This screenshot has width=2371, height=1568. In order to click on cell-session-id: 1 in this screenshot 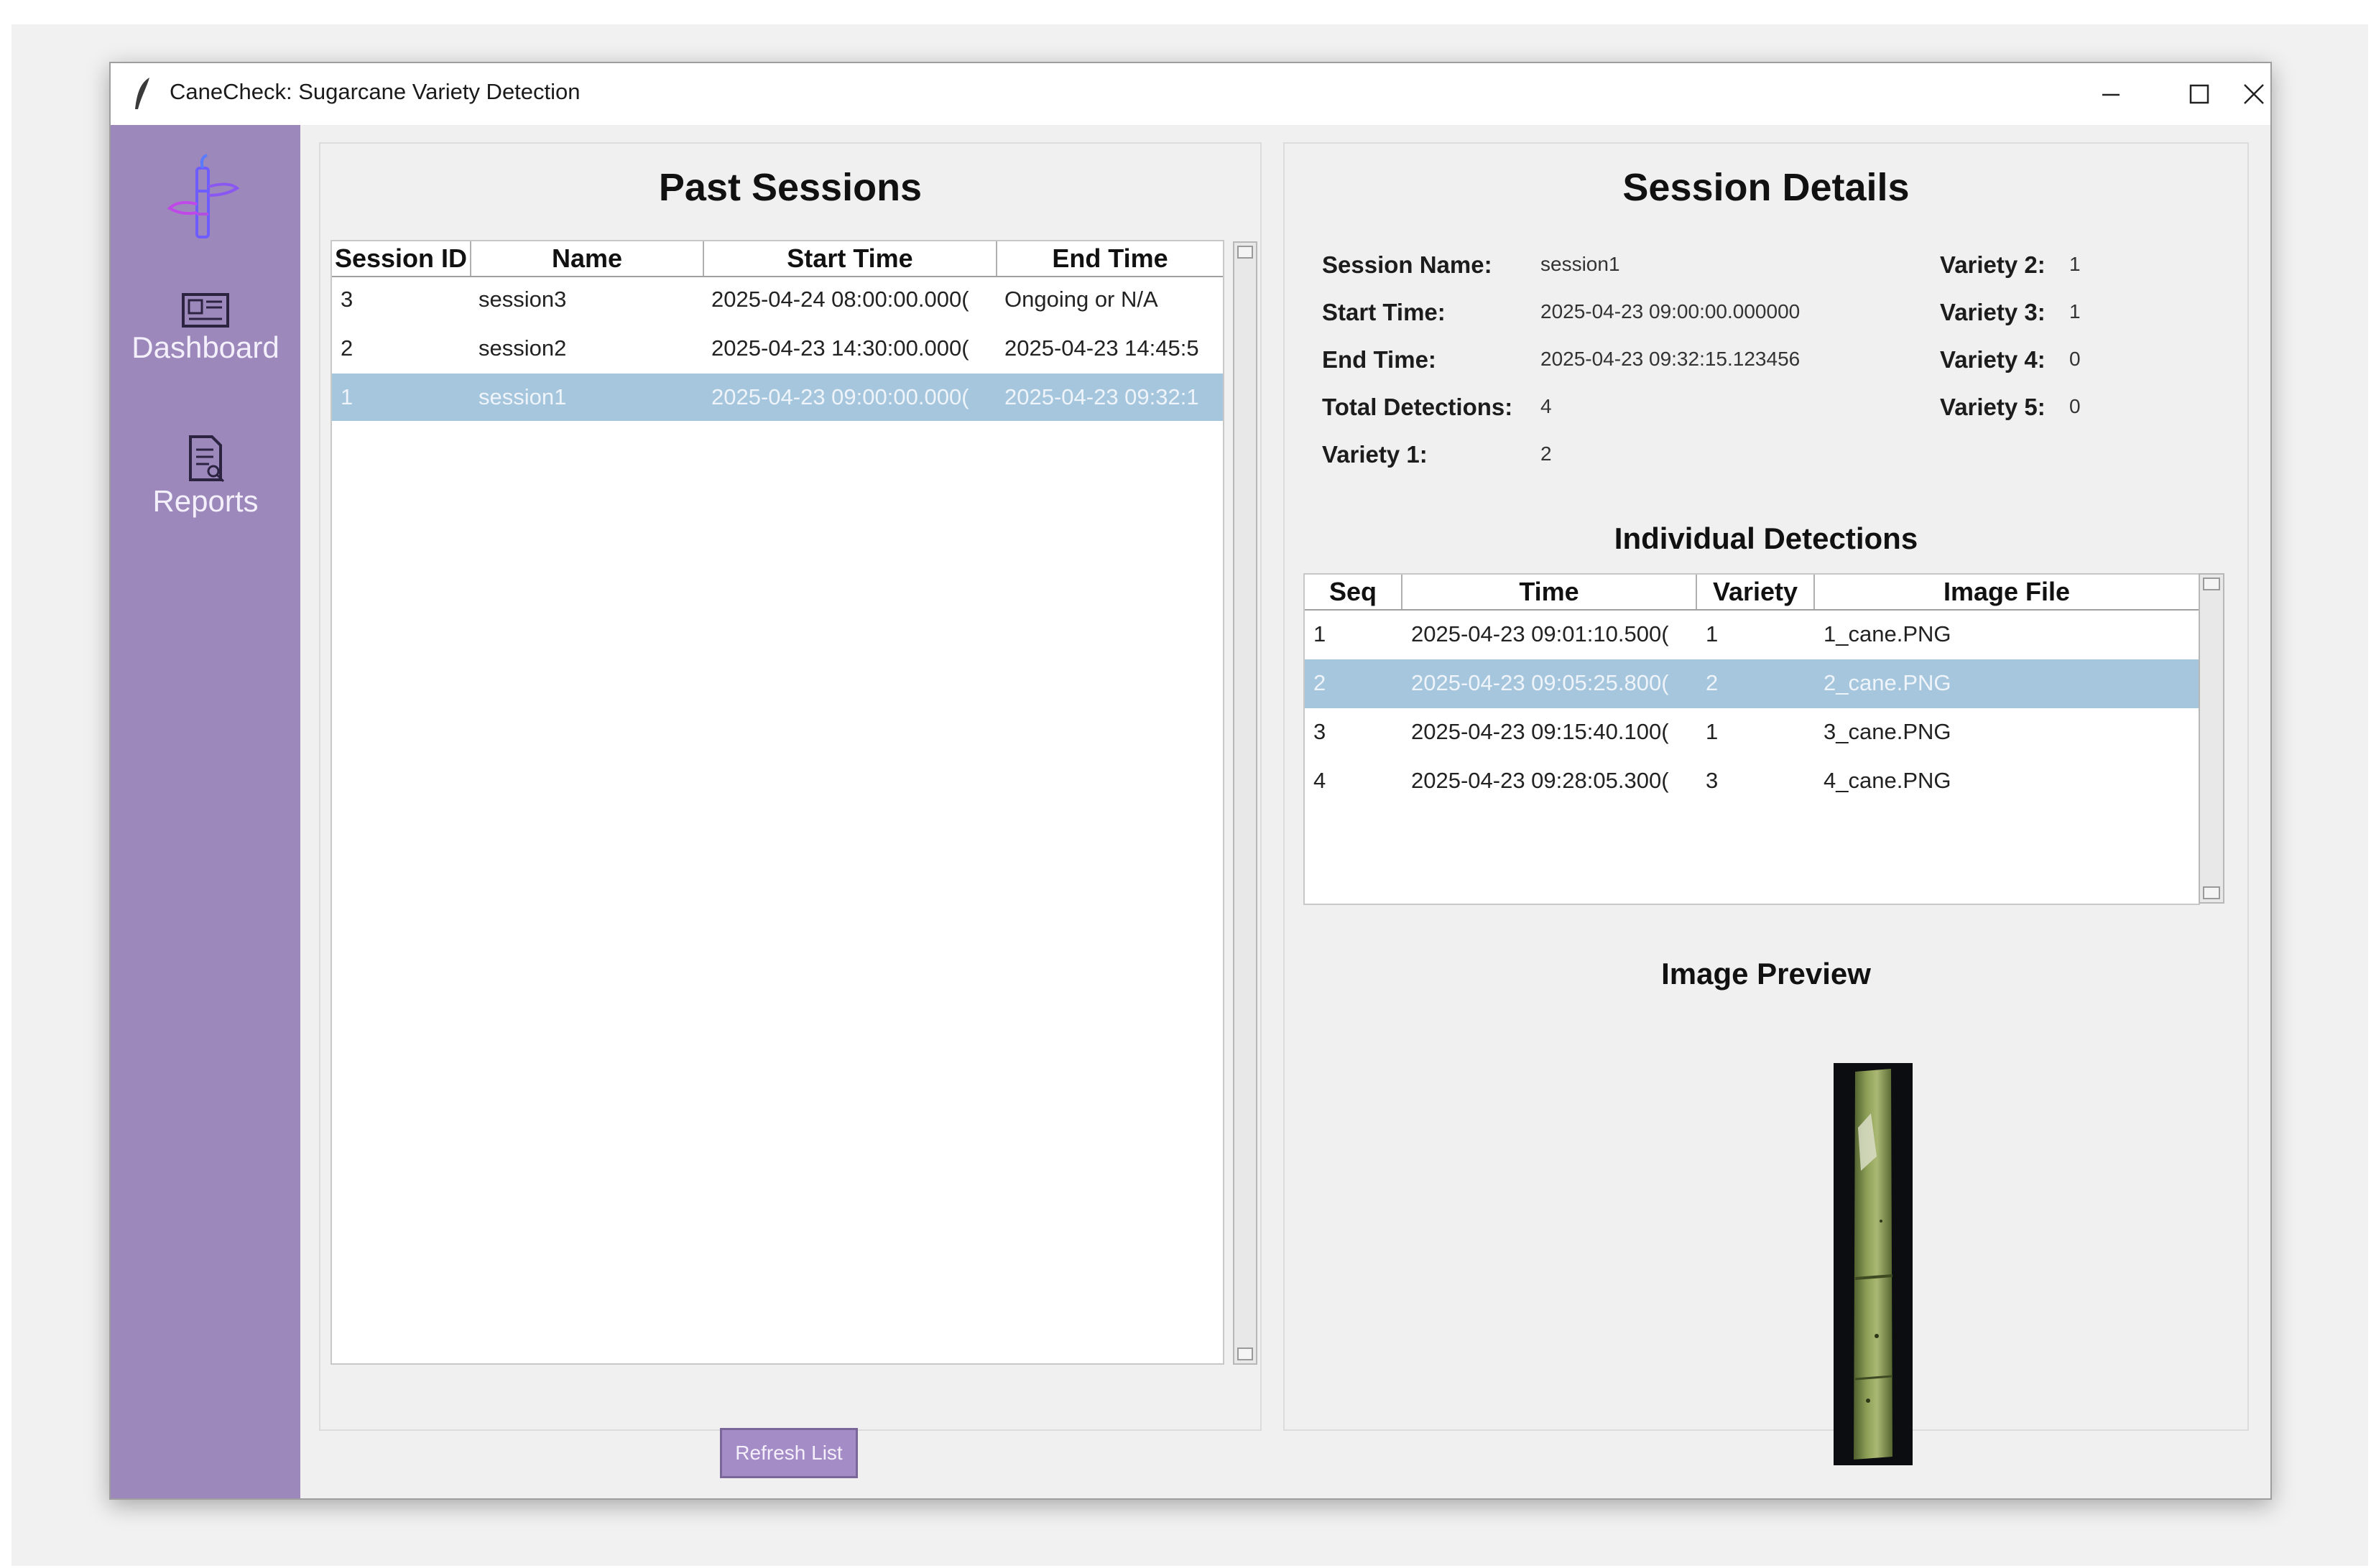, I will do `click(347, 396)`.